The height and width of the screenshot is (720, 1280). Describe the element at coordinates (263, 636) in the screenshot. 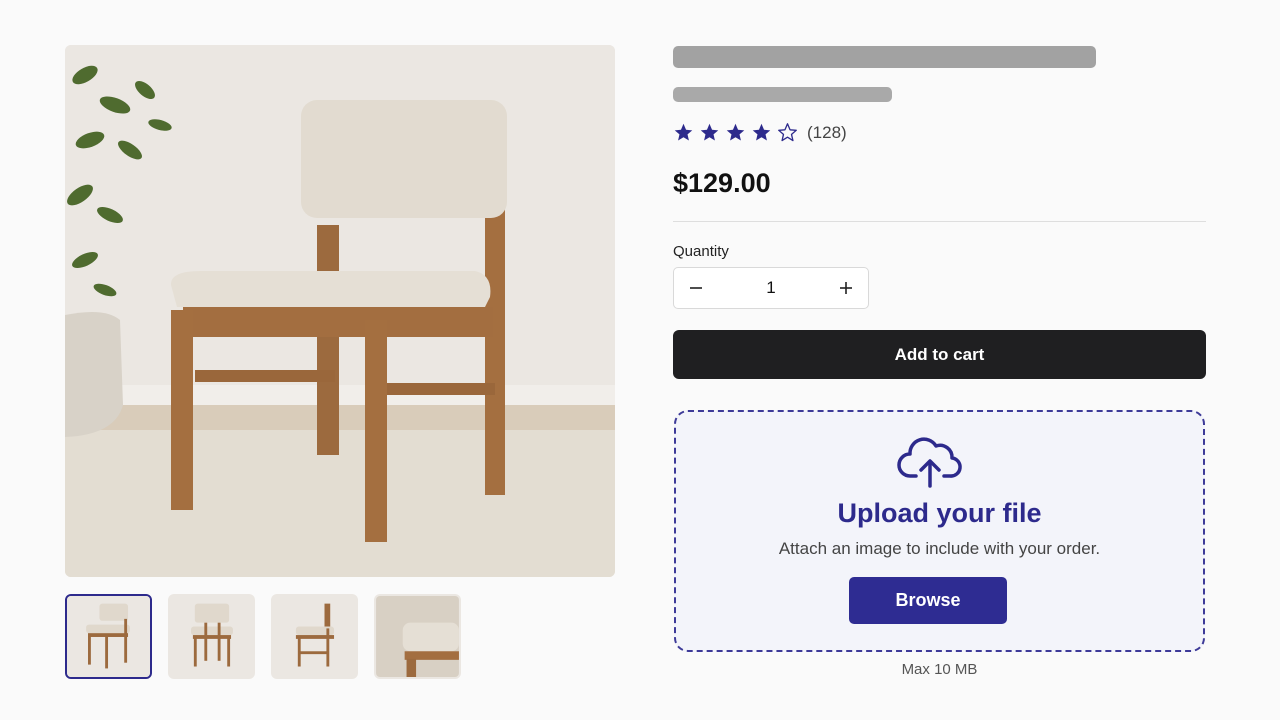

I see `thumbnail-strip` at that location.